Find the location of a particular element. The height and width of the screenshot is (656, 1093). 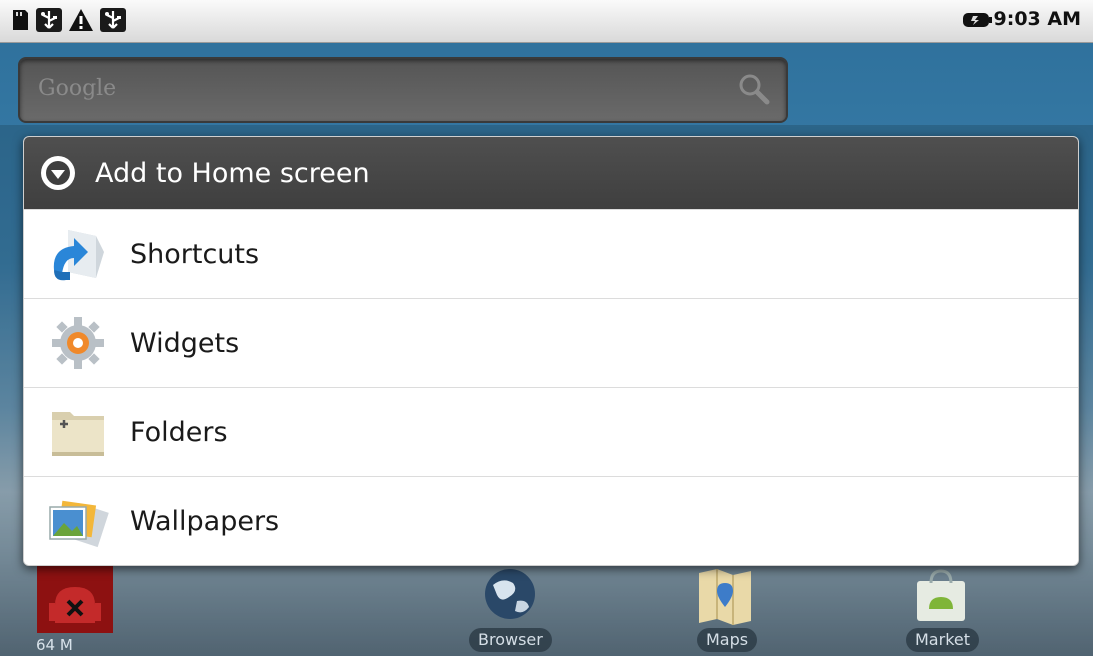

sd-card-icon is located at coordinates (20, 20).